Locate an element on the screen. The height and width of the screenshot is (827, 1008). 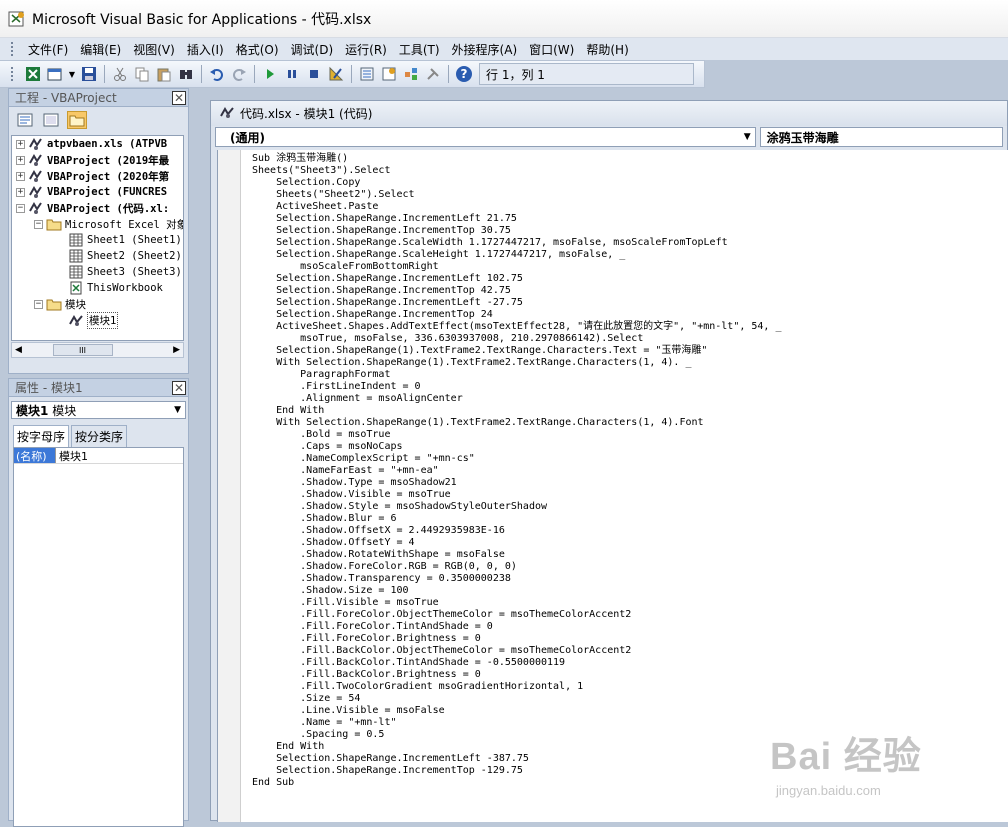
code-line: Sub 涂鸦玉带海雕() is located at coordinates (517, 159).